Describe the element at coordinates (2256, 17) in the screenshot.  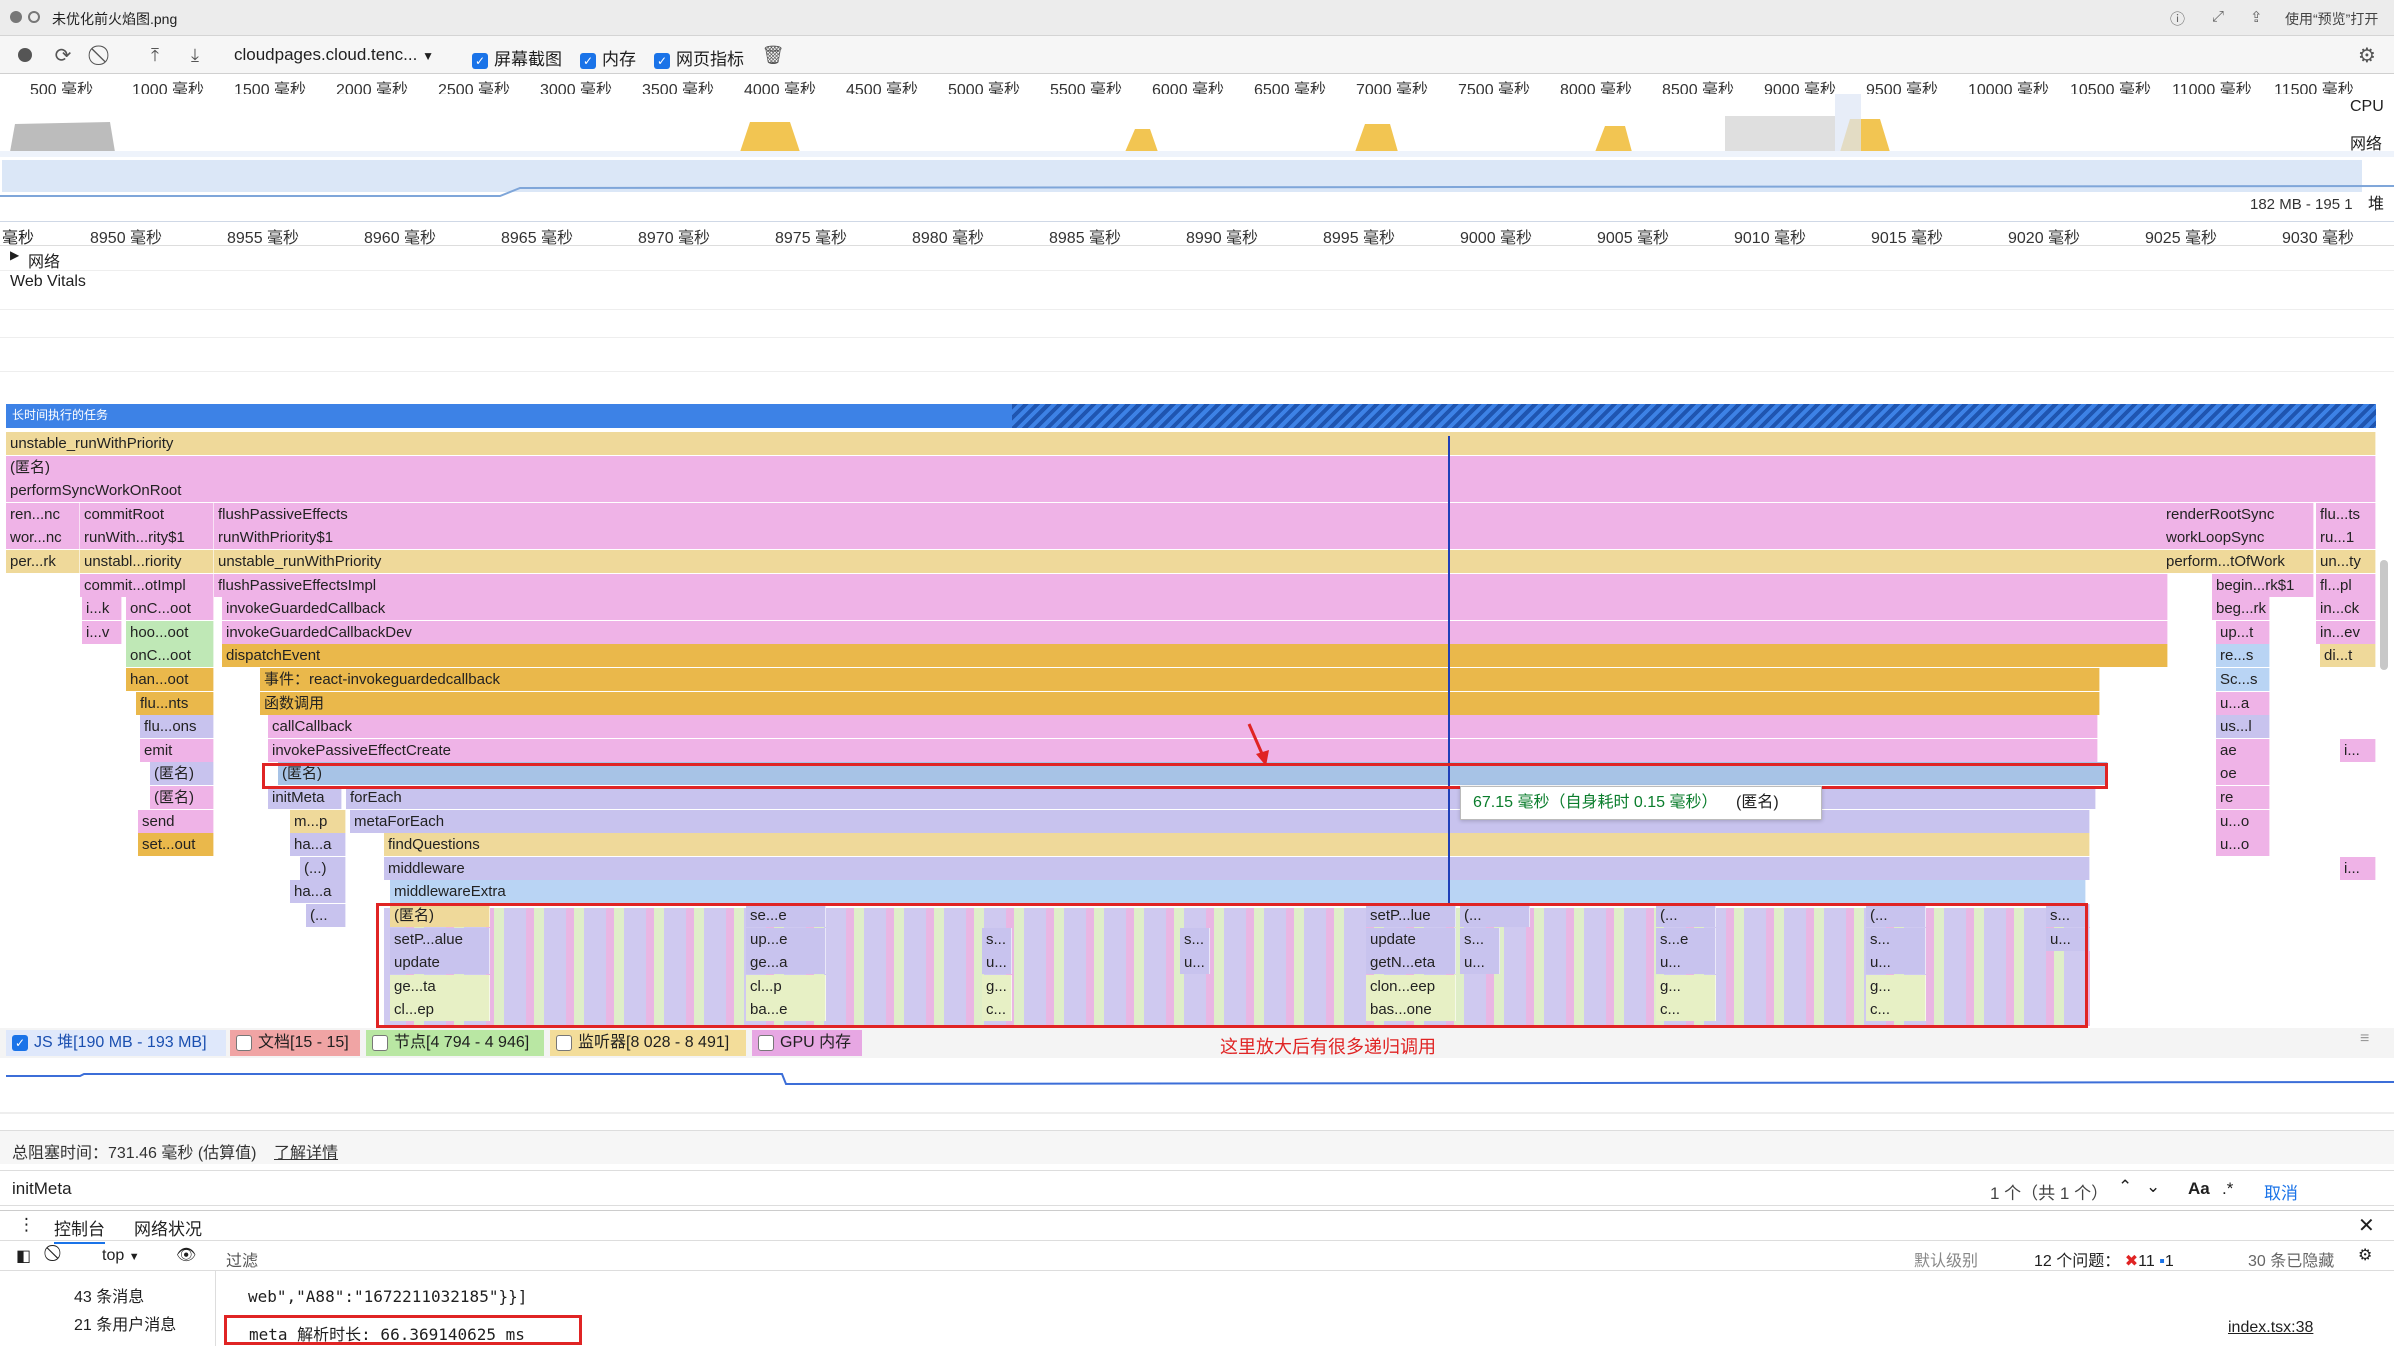
I see `share-icon: ⇪` at that location.